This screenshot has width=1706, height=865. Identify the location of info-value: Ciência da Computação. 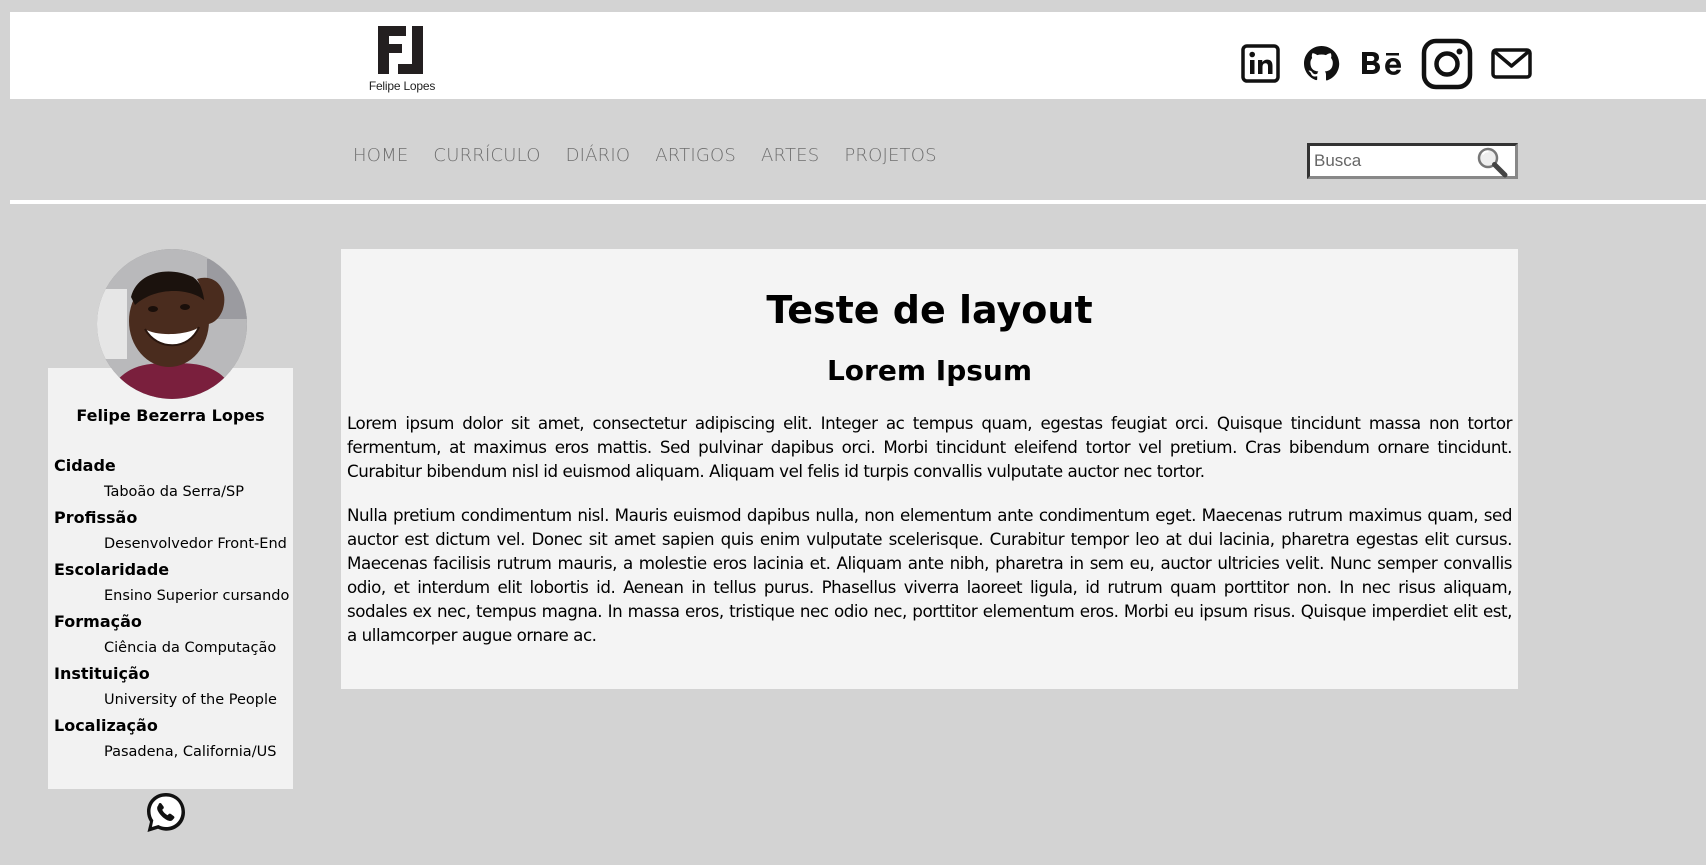
(190, 648).